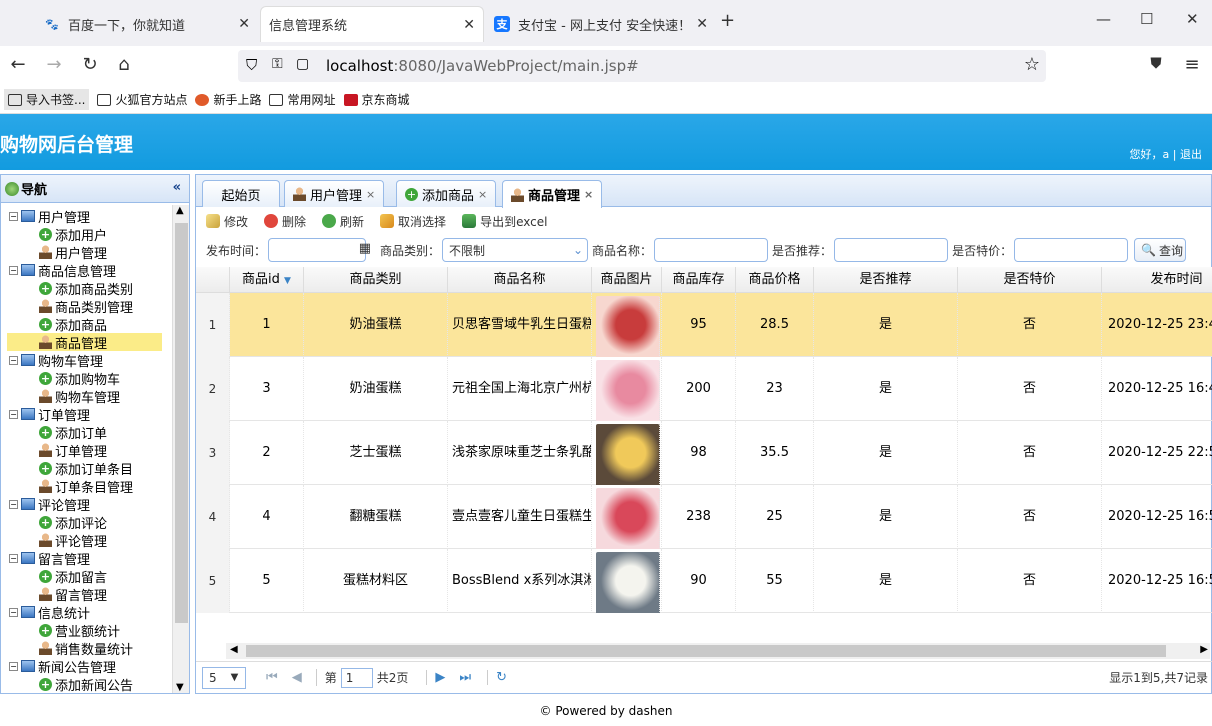 This screenshot has width=1212, height=726. What do you see at coordinates (302, 99) in the screenshot?
I see `bookmark-common: 常用网址` at bounding box center [302, 99].